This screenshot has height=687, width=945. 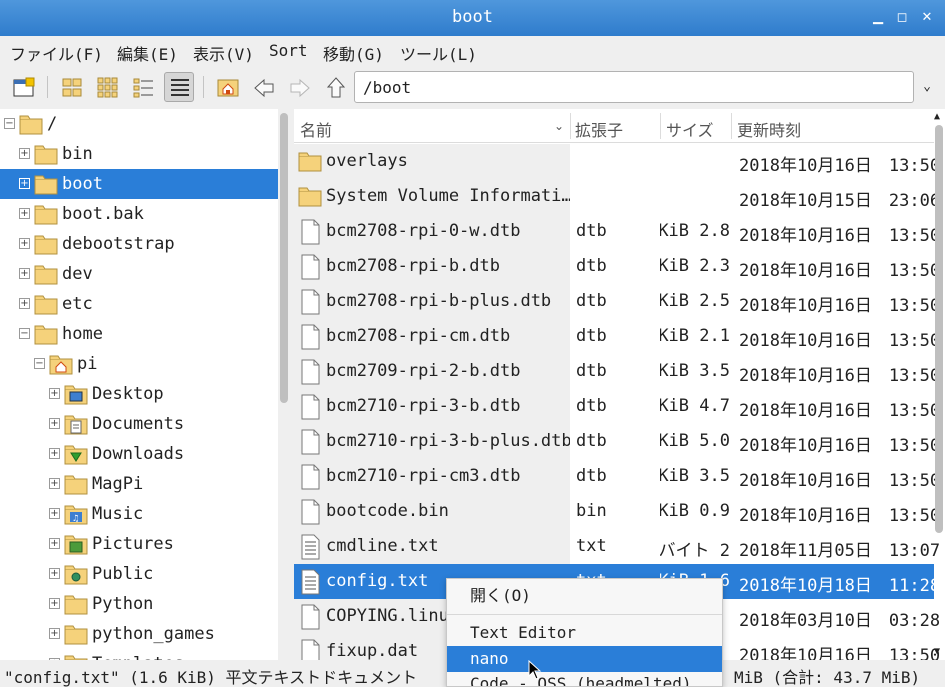 I want to click on tree-item-bin: + bin, so click(x=139, y=154).